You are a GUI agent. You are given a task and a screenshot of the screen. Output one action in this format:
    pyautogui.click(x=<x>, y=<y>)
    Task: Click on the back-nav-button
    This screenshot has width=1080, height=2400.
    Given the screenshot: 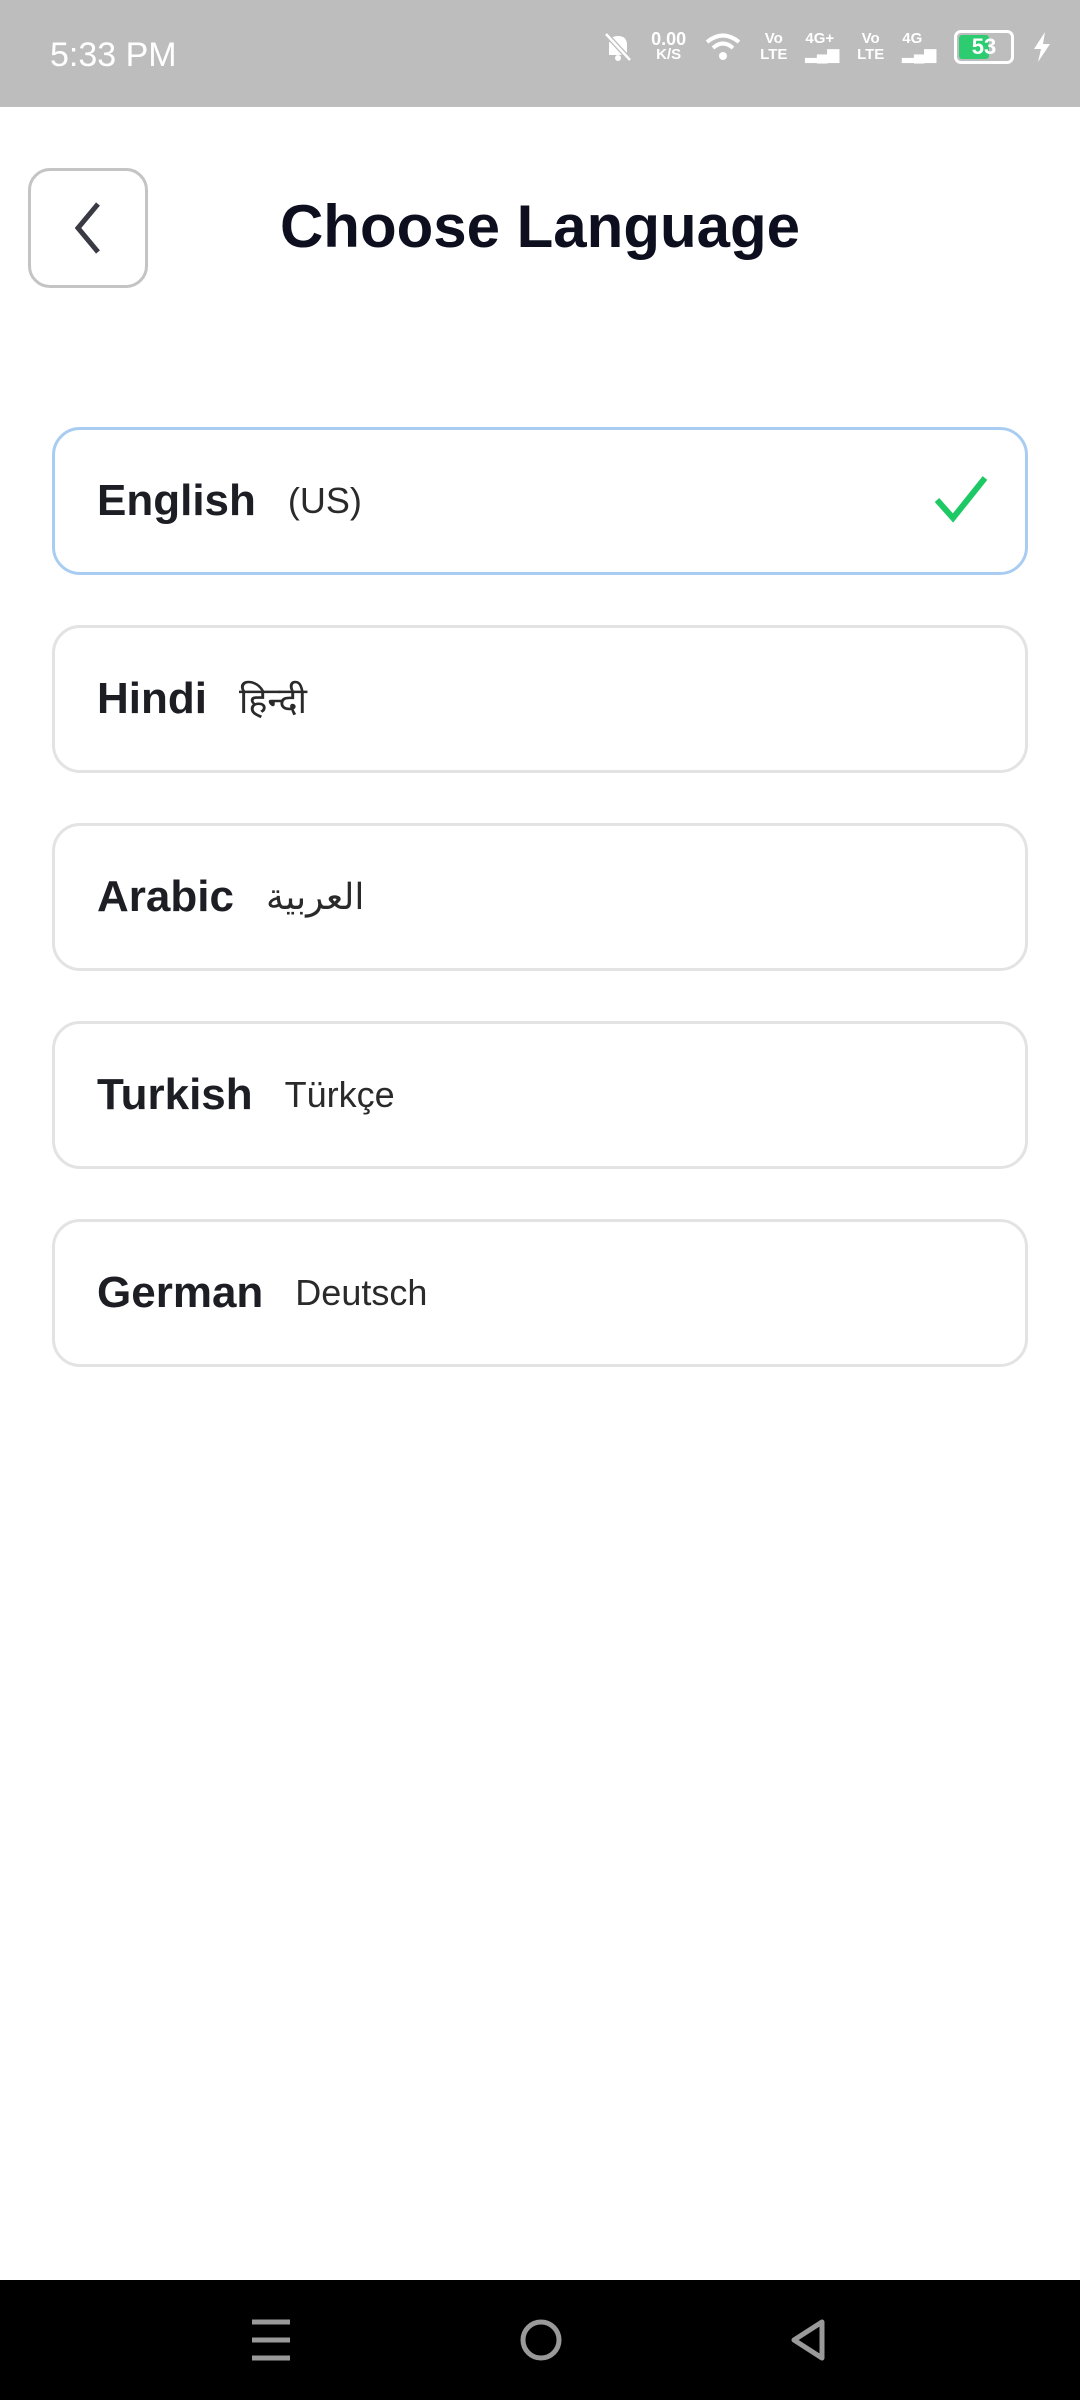 What is the action you would take?
    pyautogui.click(x=808, y=2342)
    